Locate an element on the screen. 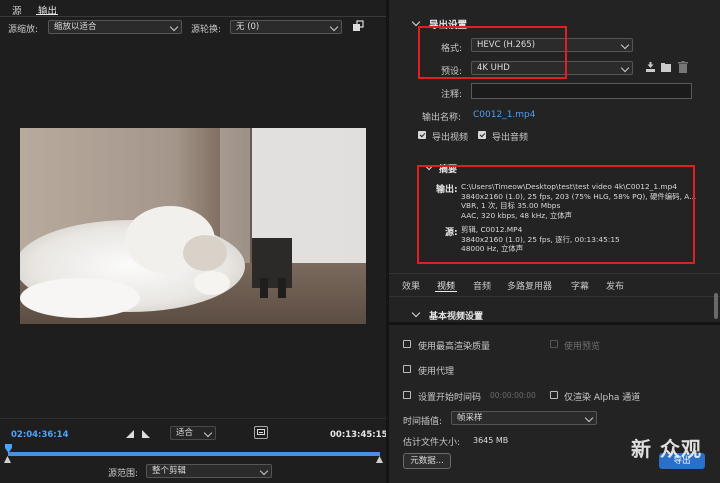 The height and width of the screenshot is (483, 720). timeline-scrubber is located at coordinates (193, 455).